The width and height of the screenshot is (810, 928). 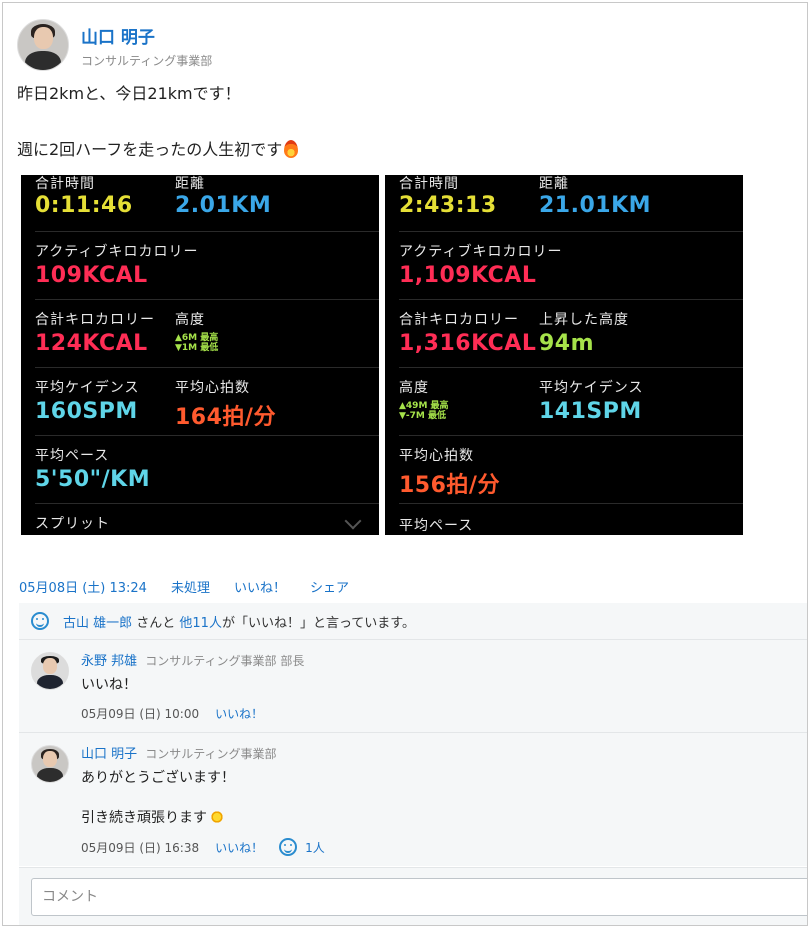 What do you see at coordinates (109, 661) in the screenshot?
I see `commenter-name: 永野 邦雄` at bounding box center [109, 661].